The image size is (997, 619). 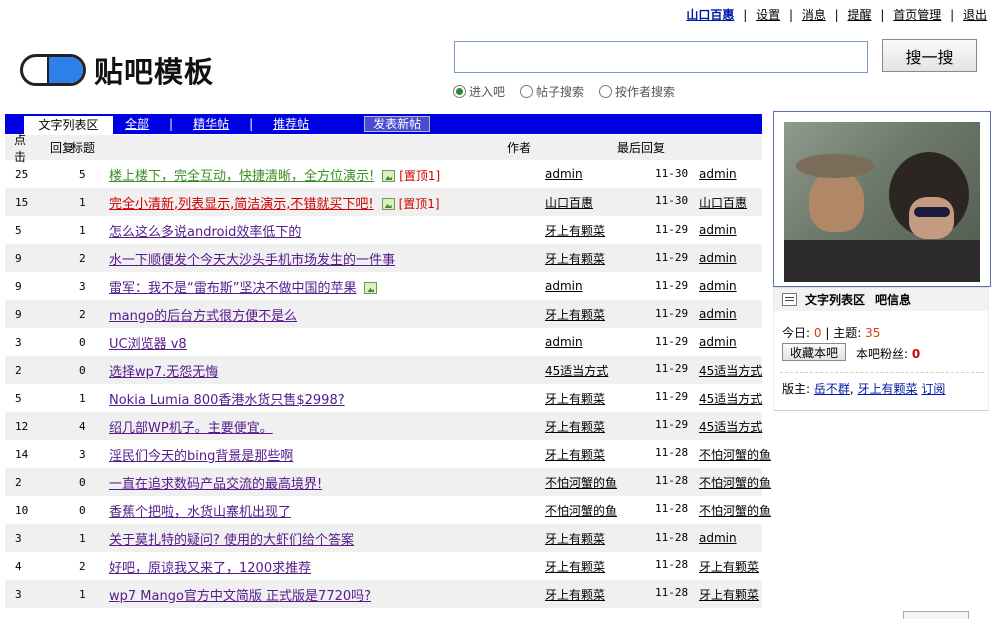 What do you see at coordinates (479, 91) in the screenshot?
I see `option-enter-board: 进入吧` at bounding box center [479, 91].